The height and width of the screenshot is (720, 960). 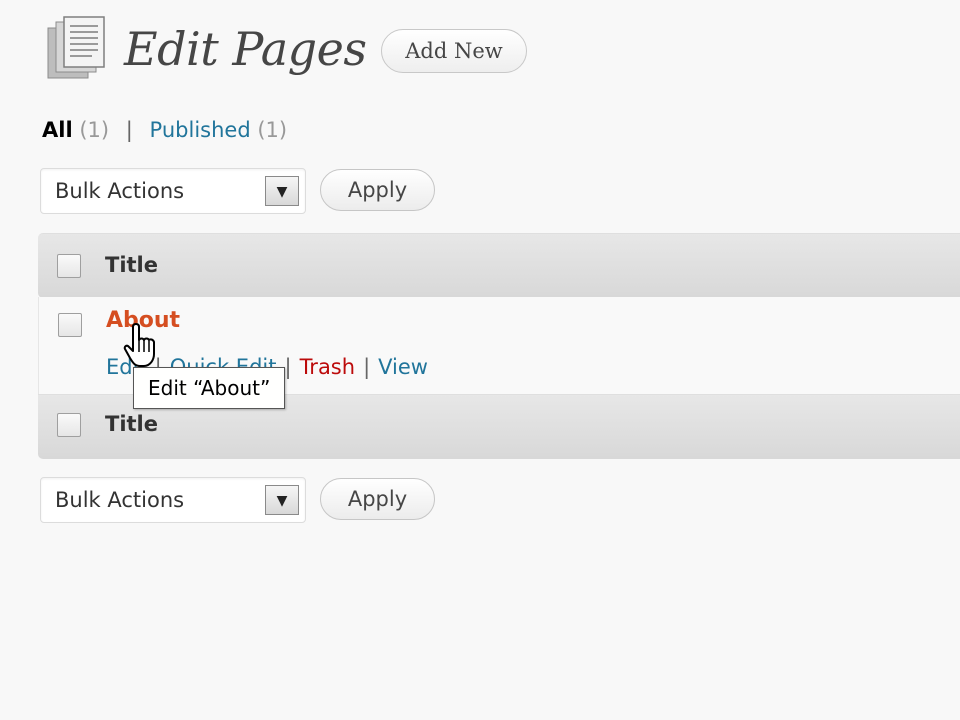 I want to click on filter-published-count: (1), so click(x=272, y=130).